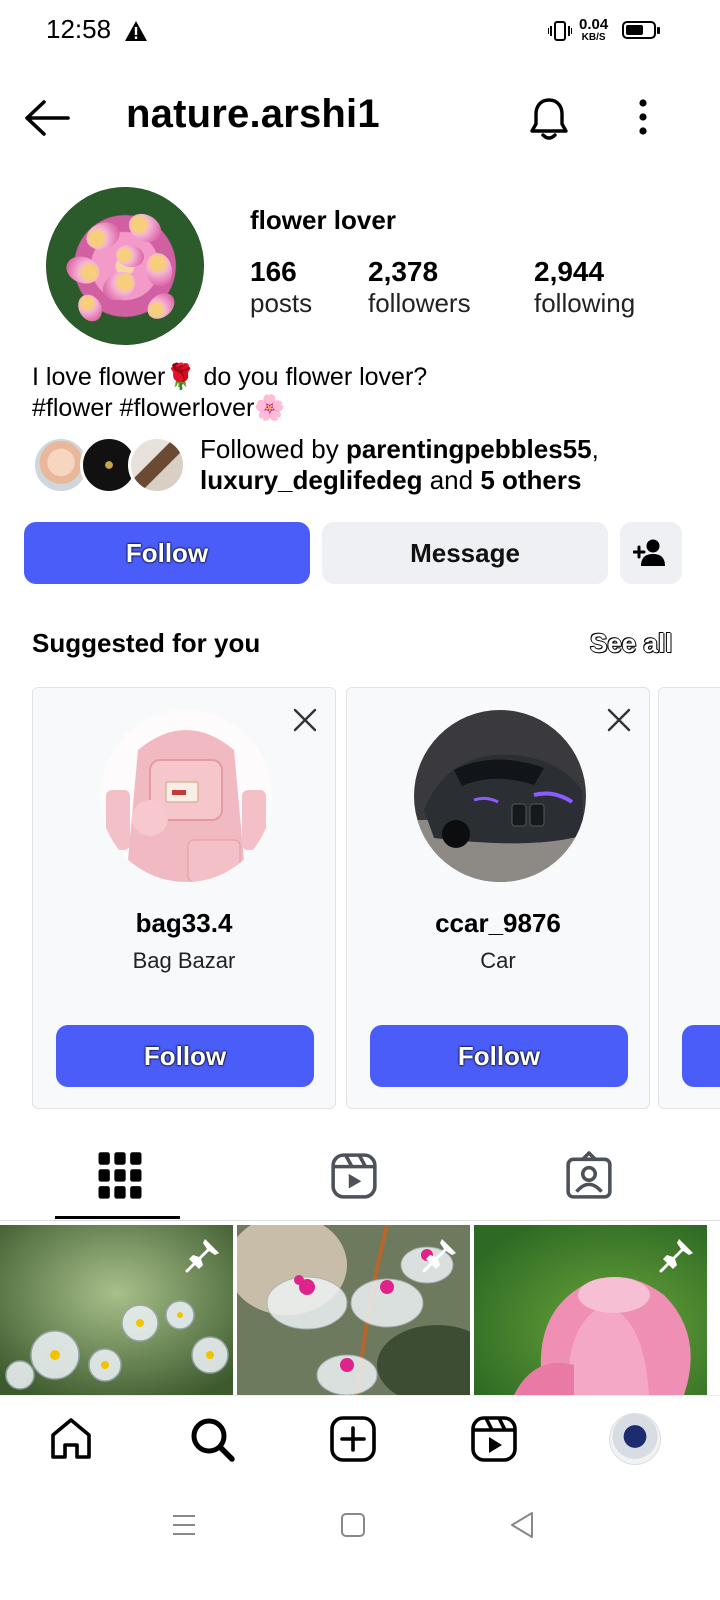 The image size is (720, 1600). Describe the element at coordinates (569, 271) in the screenshot. I see `stat-value: 2,944` at that location.